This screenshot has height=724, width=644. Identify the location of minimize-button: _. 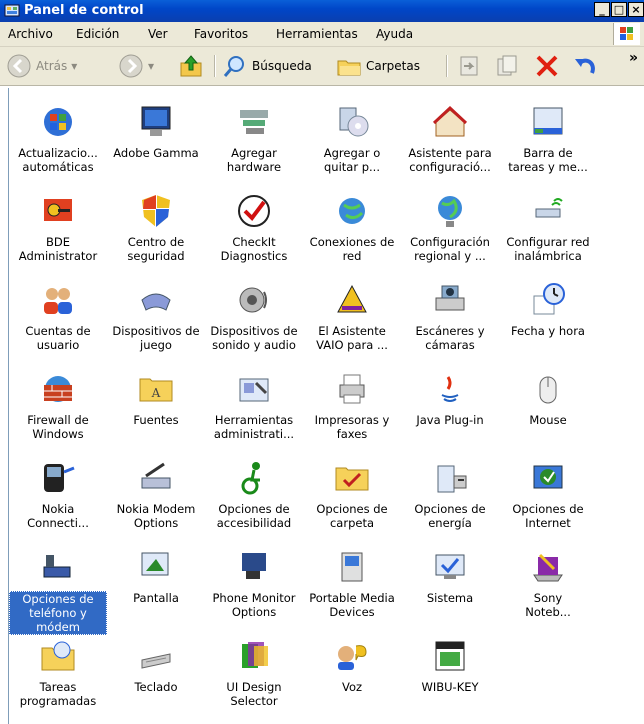
(602, 9).